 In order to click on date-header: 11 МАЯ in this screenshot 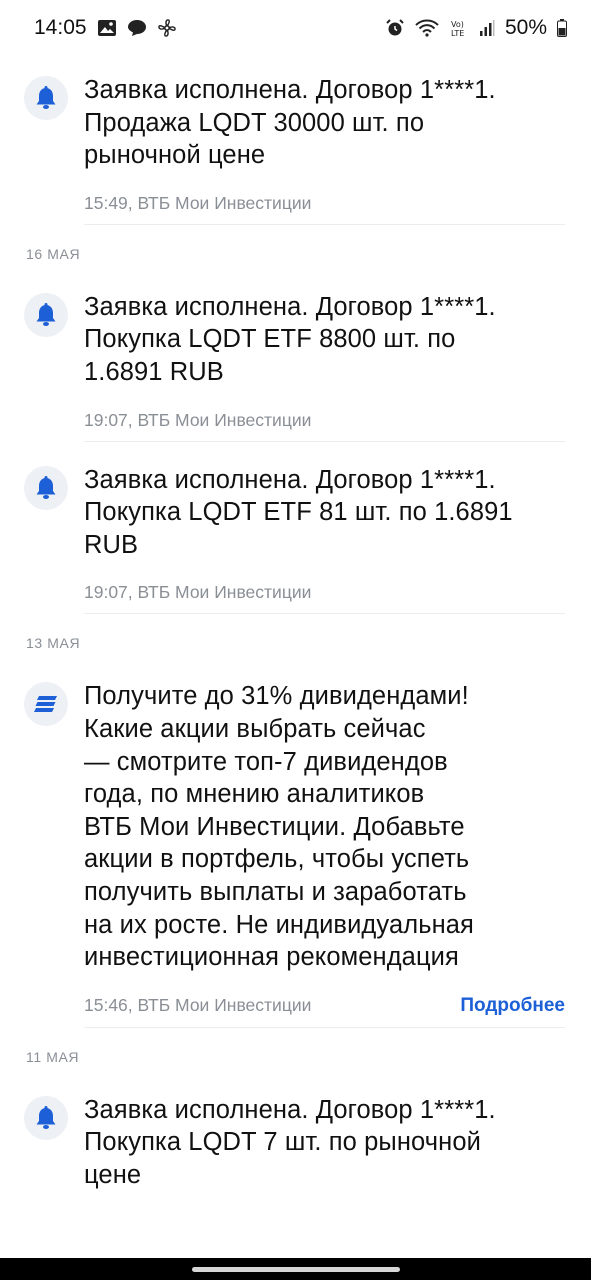, I will do `click(53, 1056)`.